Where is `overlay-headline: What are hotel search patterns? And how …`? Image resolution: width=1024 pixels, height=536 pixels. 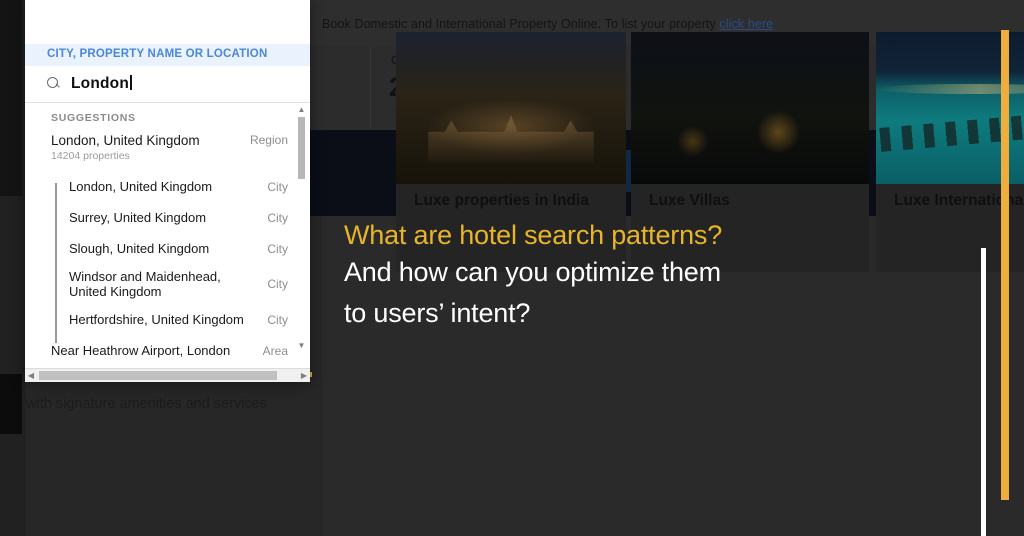 overlay-headline: What are hotel search patterns? And how … is located at coordinates (624, 276).